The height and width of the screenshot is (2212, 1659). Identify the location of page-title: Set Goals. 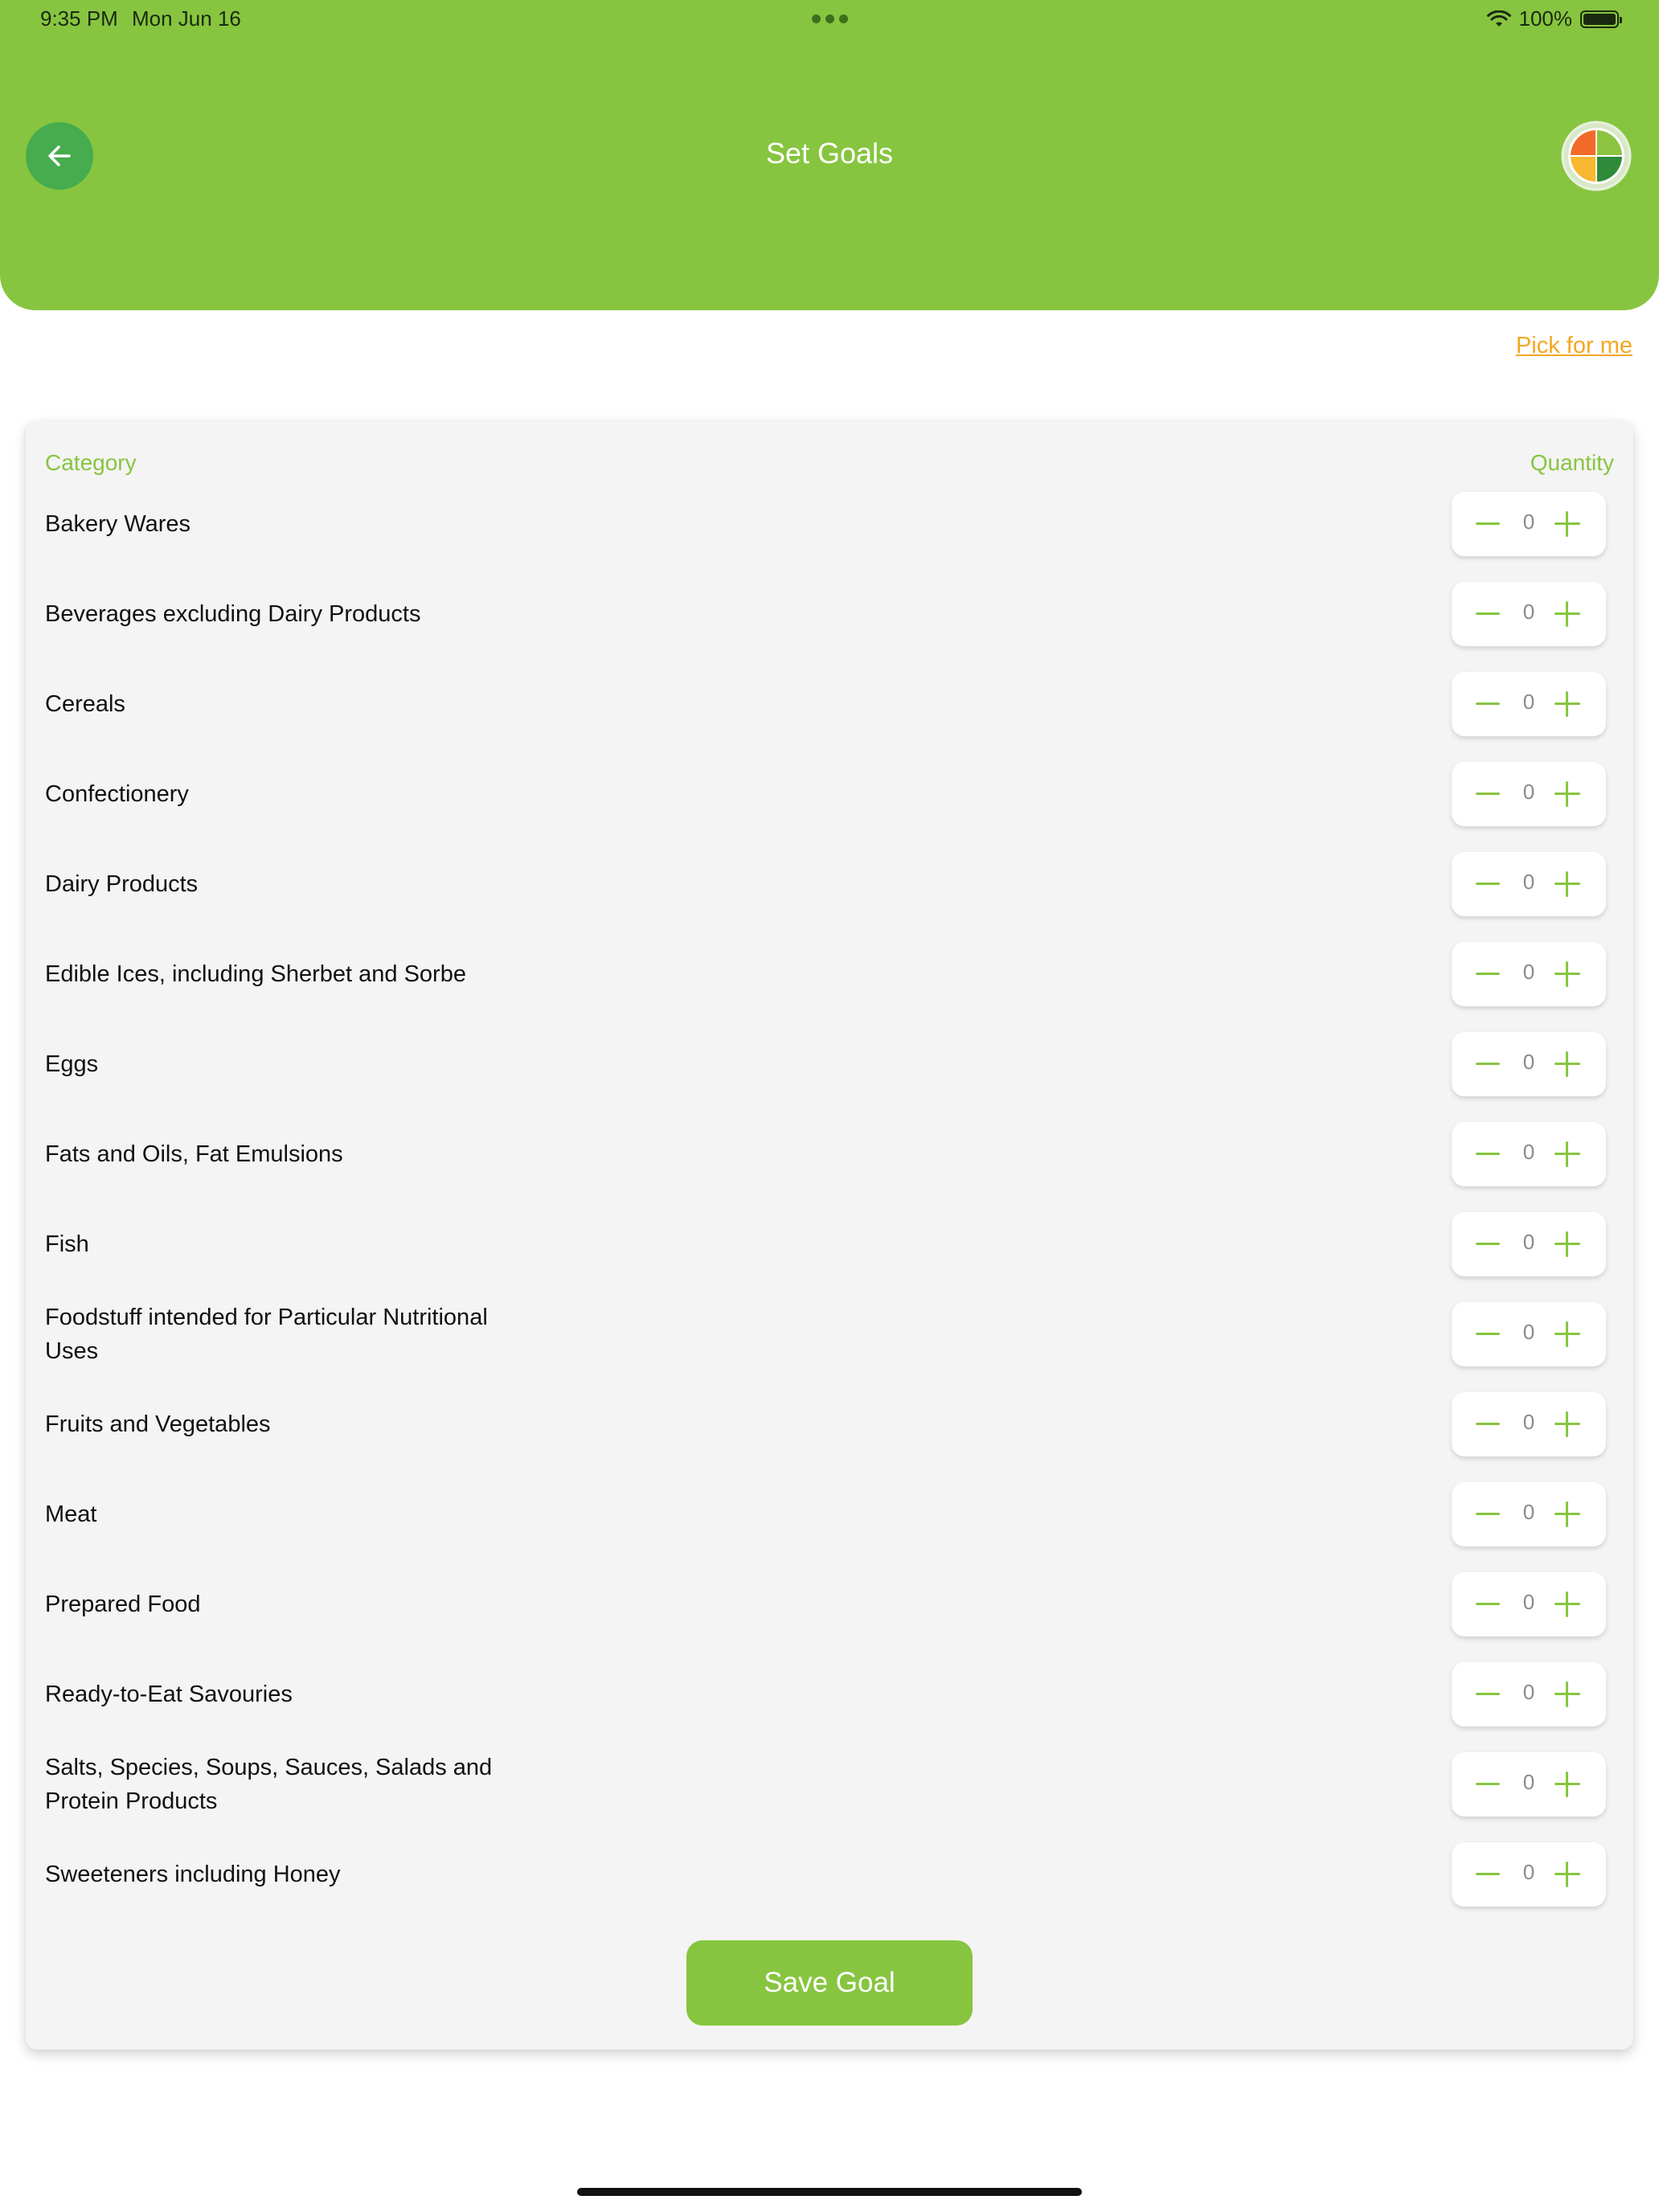
(829, 153).